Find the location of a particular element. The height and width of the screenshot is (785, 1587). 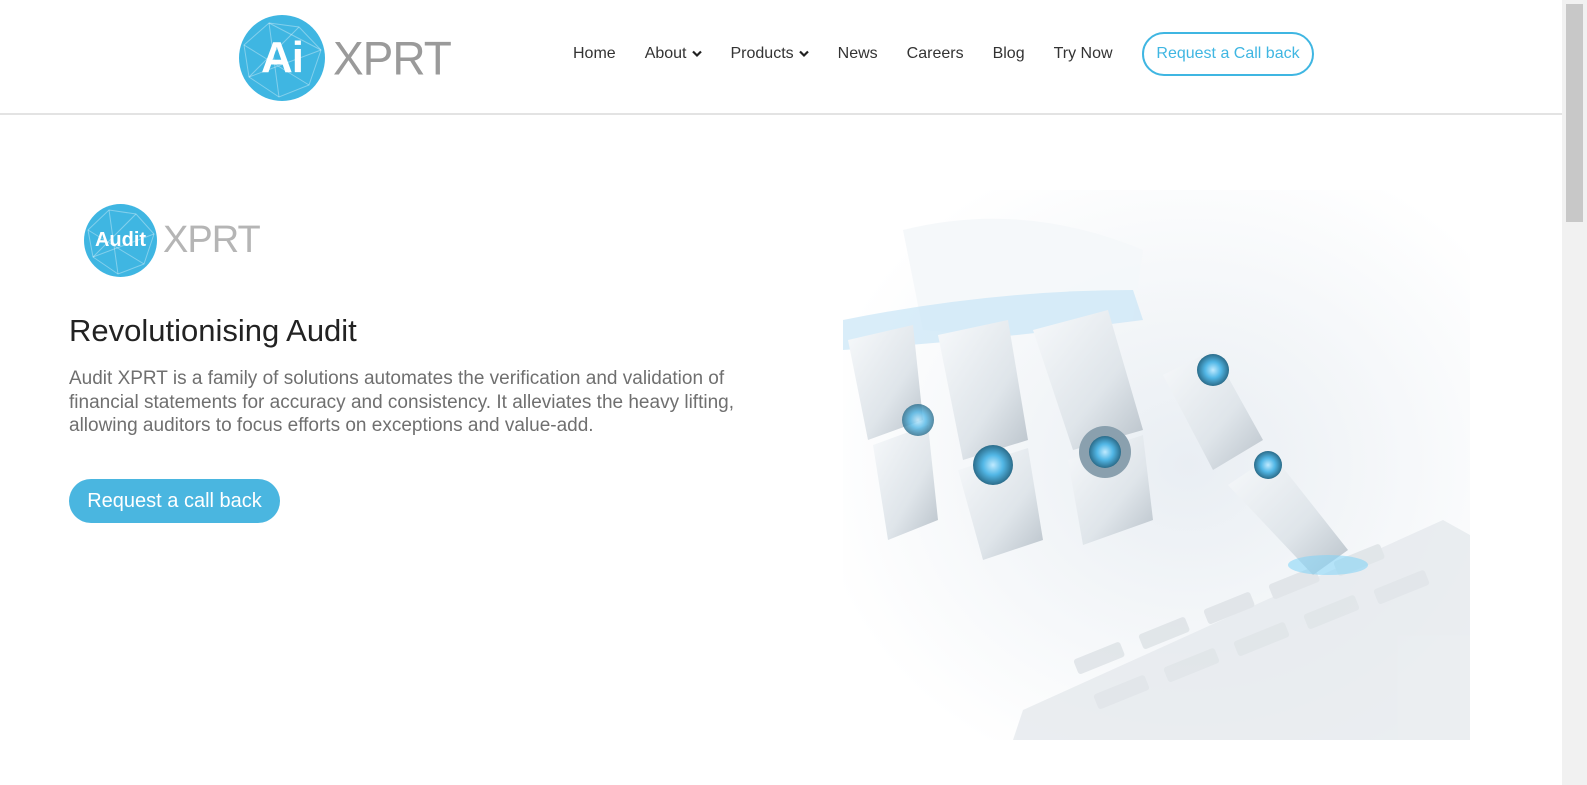

page-scrollbar is located at coordinates (1574, 392).